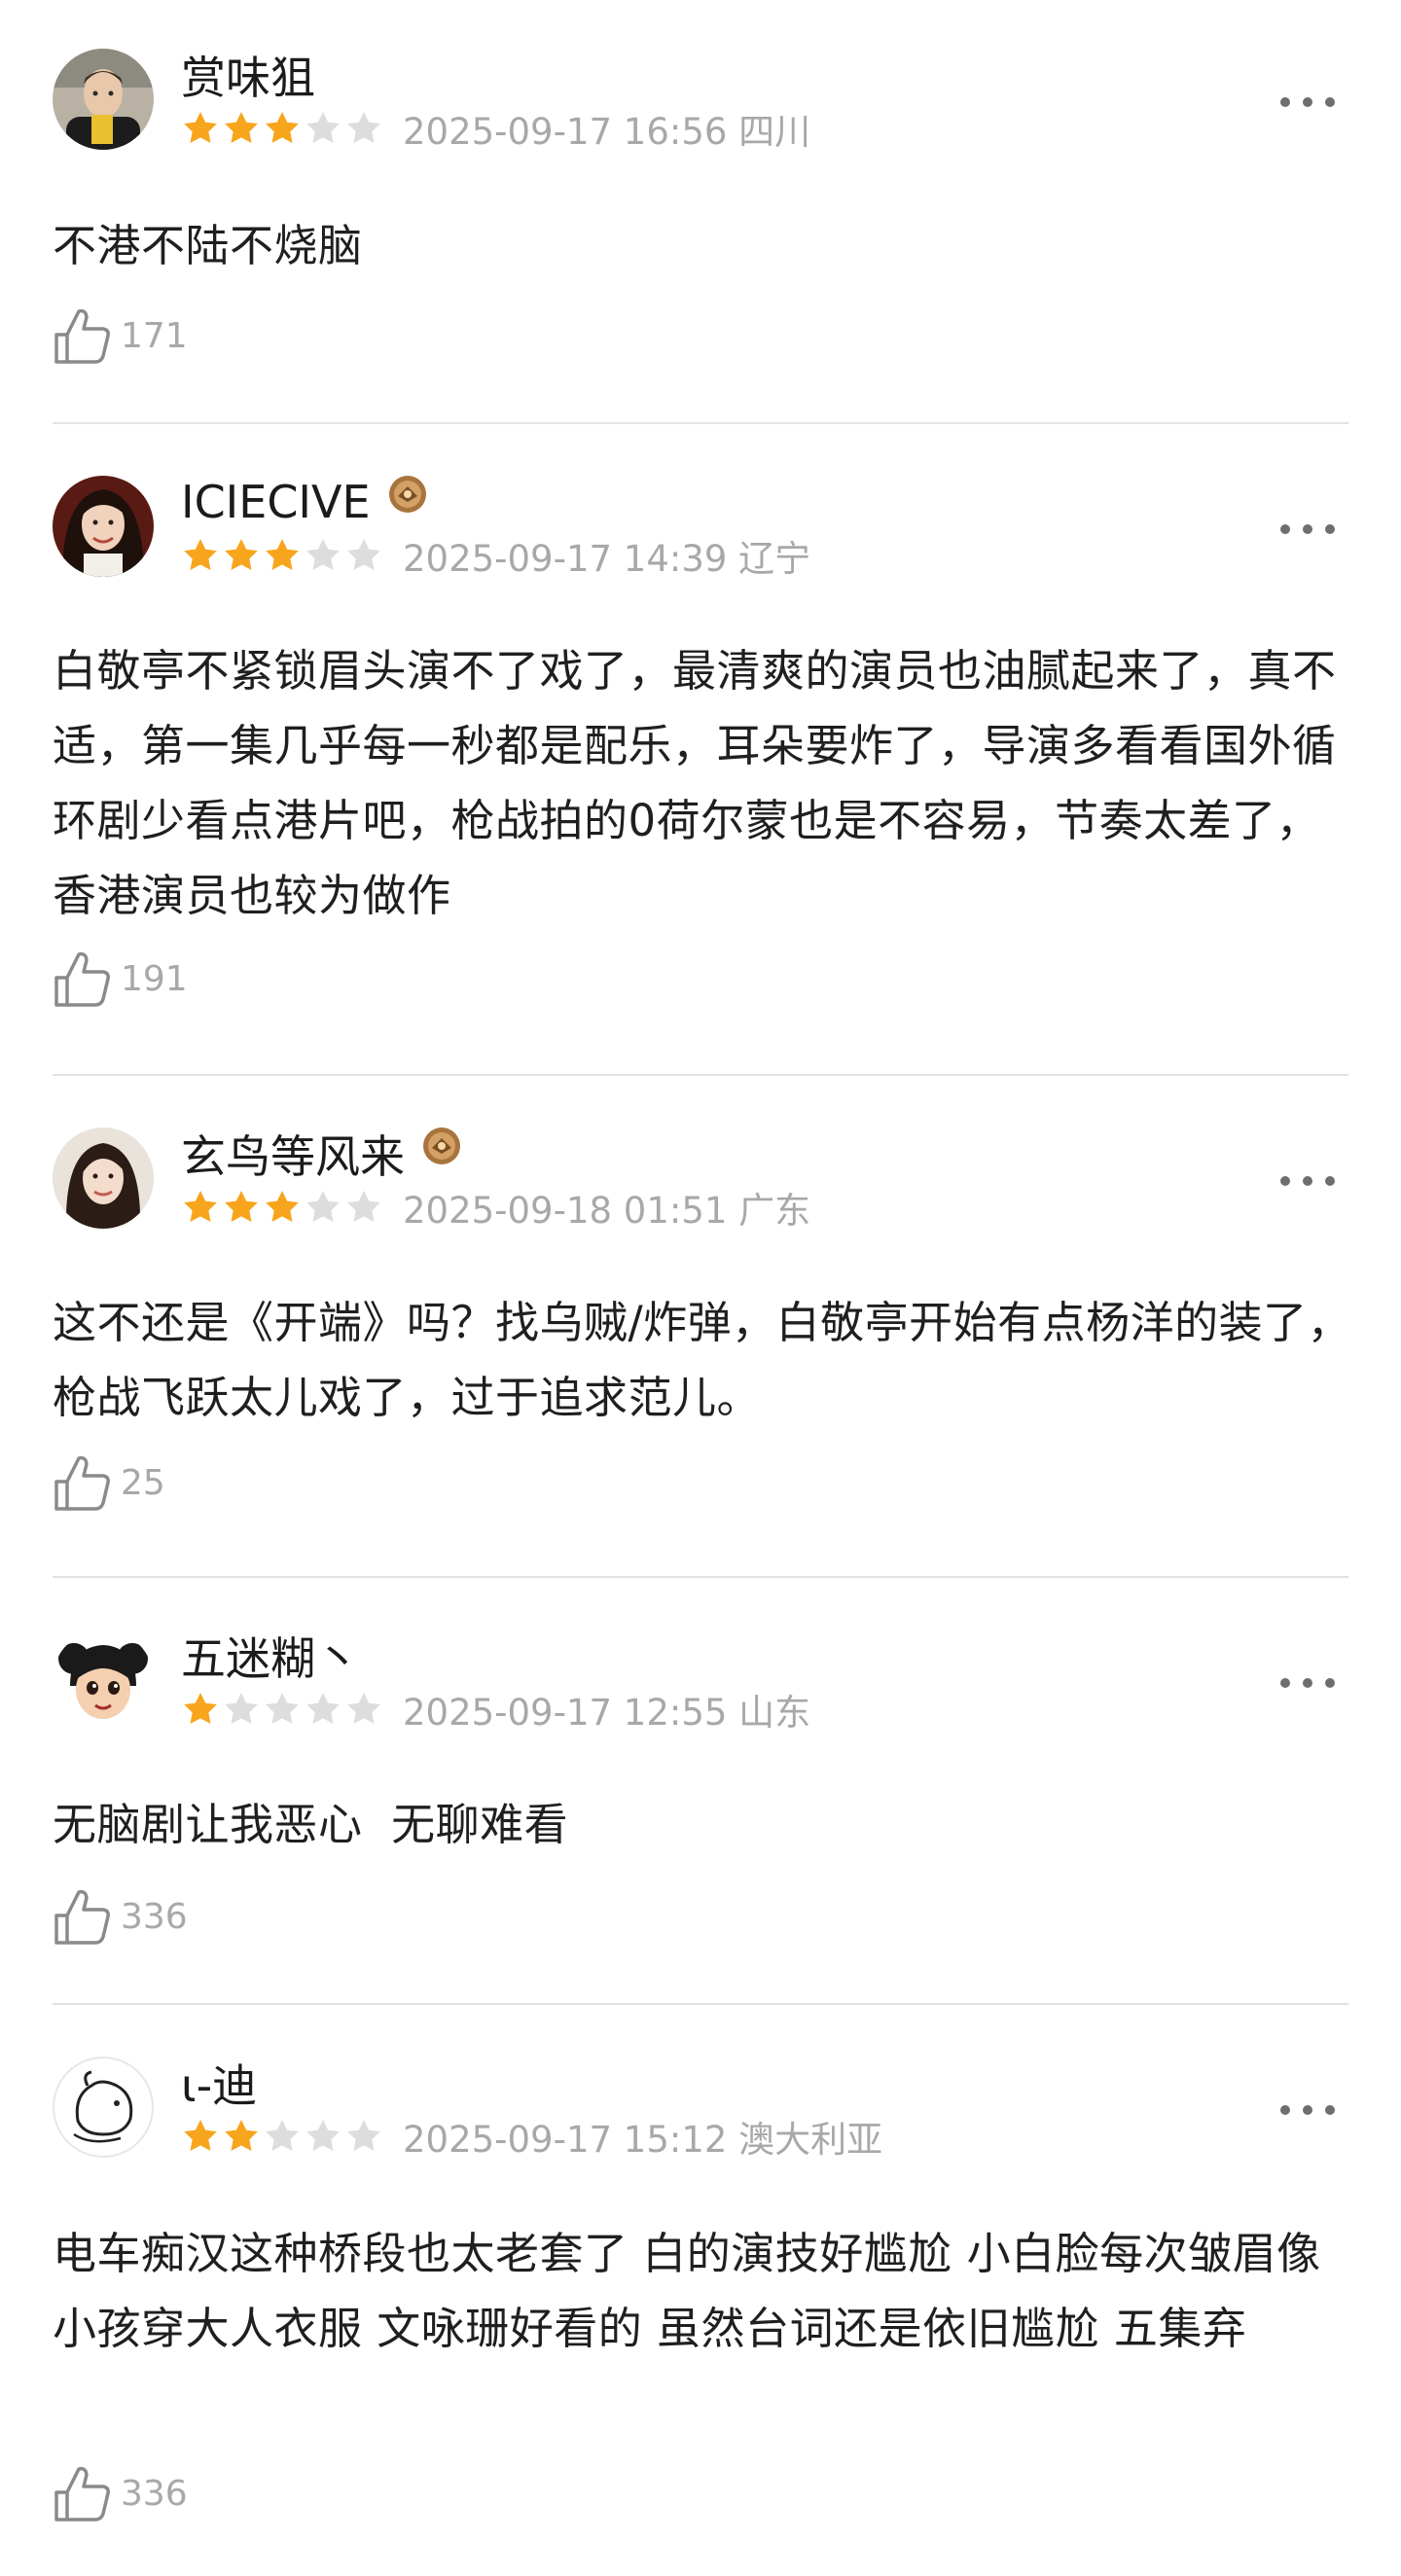 The height and width of the screenshot is (2576, 1401). Describe the element at coordinates (248, 77) in the screenshot. I see `username-row: 赏味狙` at that location.